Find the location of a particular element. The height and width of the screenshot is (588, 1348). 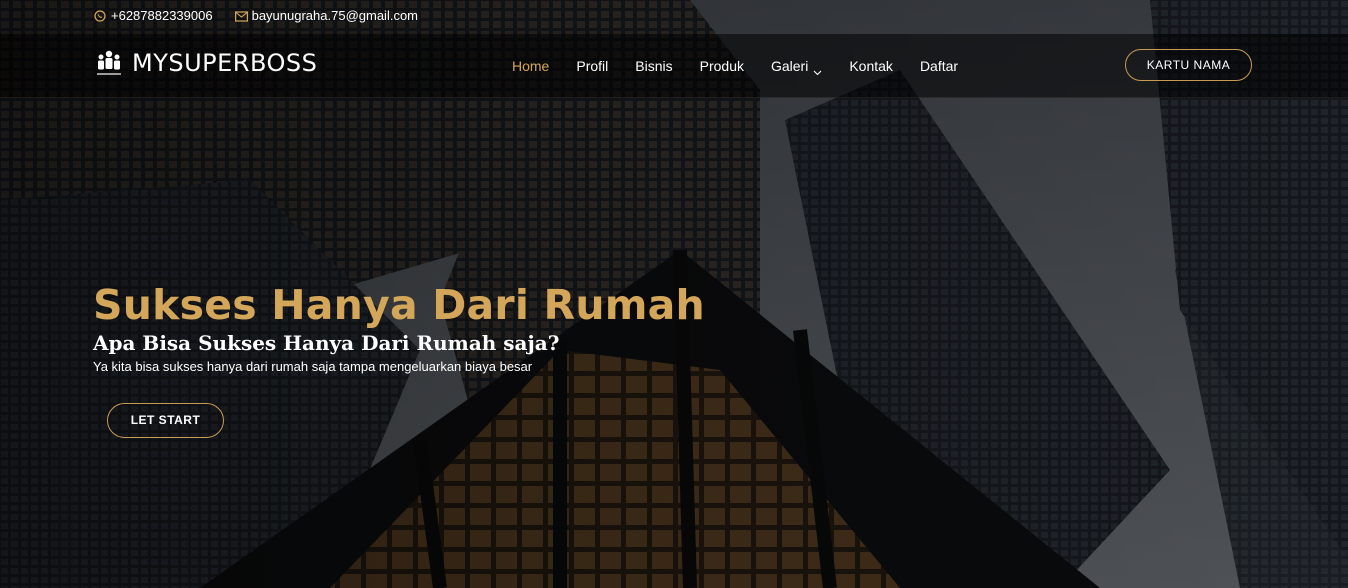

nav-item-produk: Produk is located at coordinates (722, 66).